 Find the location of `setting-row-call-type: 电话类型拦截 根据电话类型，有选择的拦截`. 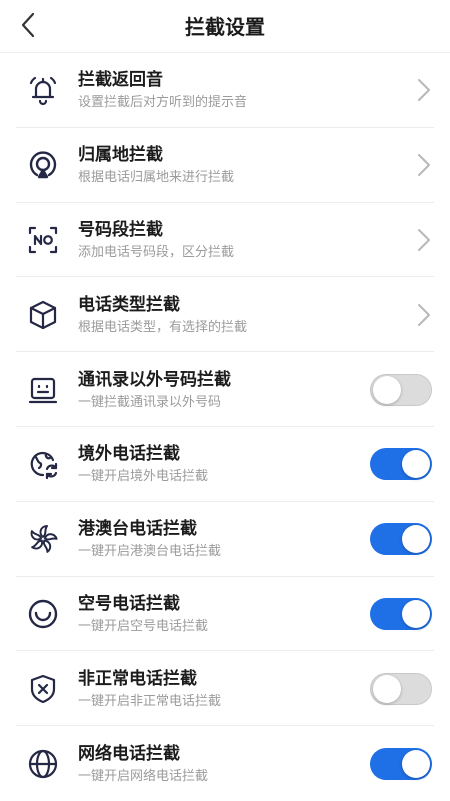

setting-row-call-type: 电话类型拦截 根据电话类型，有选择的拦截 is located at coordinates (225, 314).